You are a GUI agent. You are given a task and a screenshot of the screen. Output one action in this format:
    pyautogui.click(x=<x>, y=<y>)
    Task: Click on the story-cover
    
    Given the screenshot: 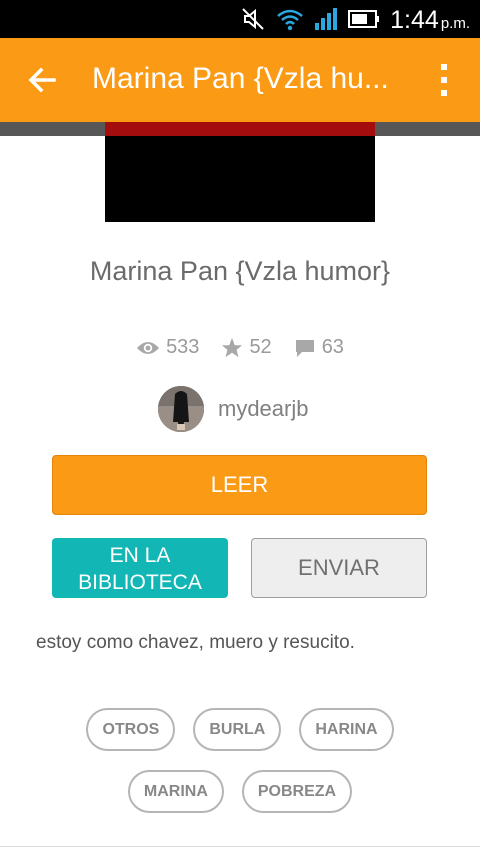 What is the action you would take?
    pyautogui.click(x=240, y=172)
    